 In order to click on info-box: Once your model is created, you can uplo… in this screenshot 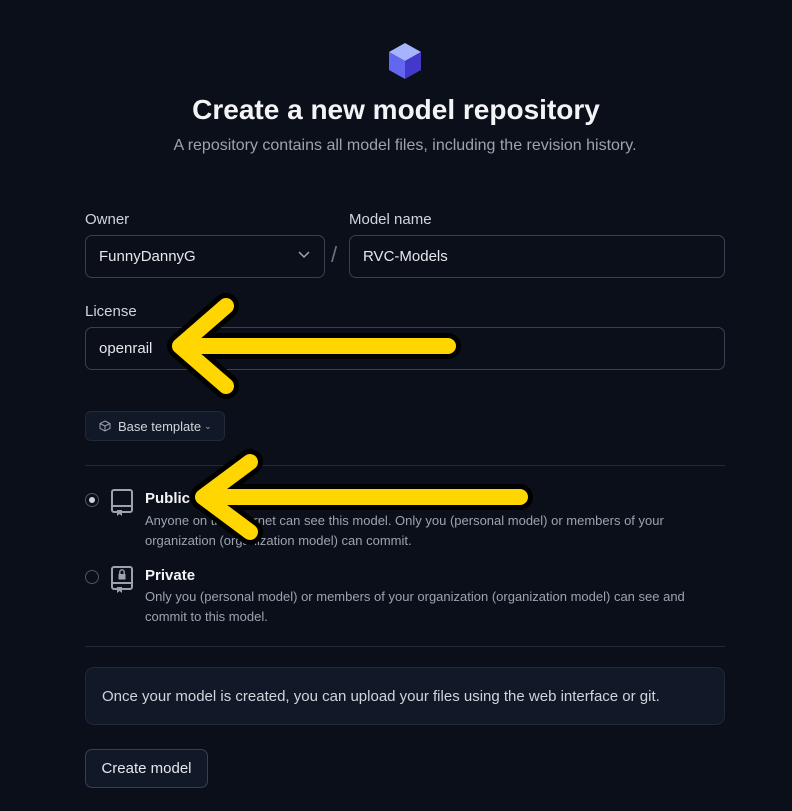, I will do `click(405, 696)`.